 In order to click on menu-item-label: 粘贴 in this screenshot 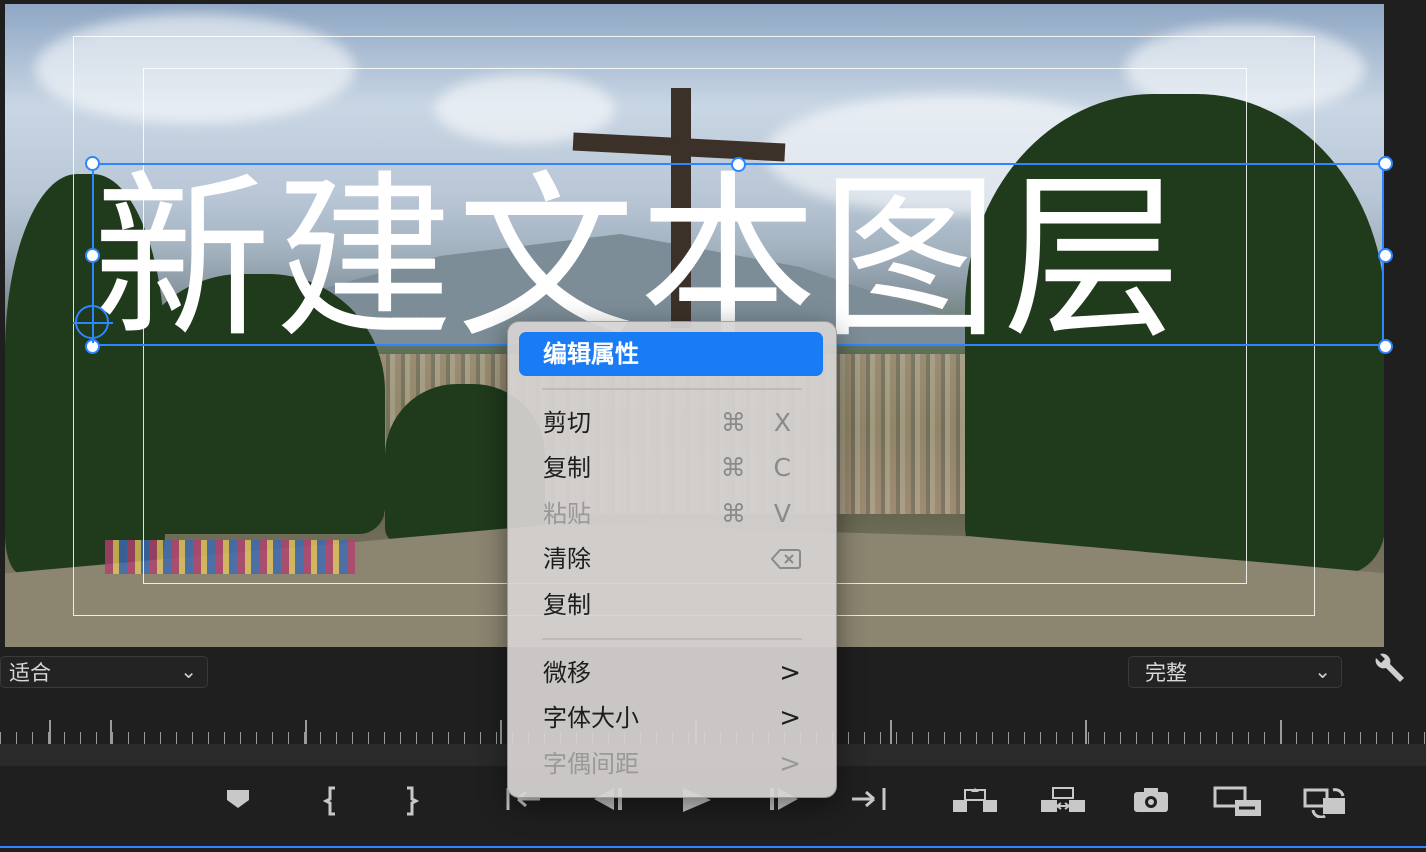, I will do `click(567, 514)`.